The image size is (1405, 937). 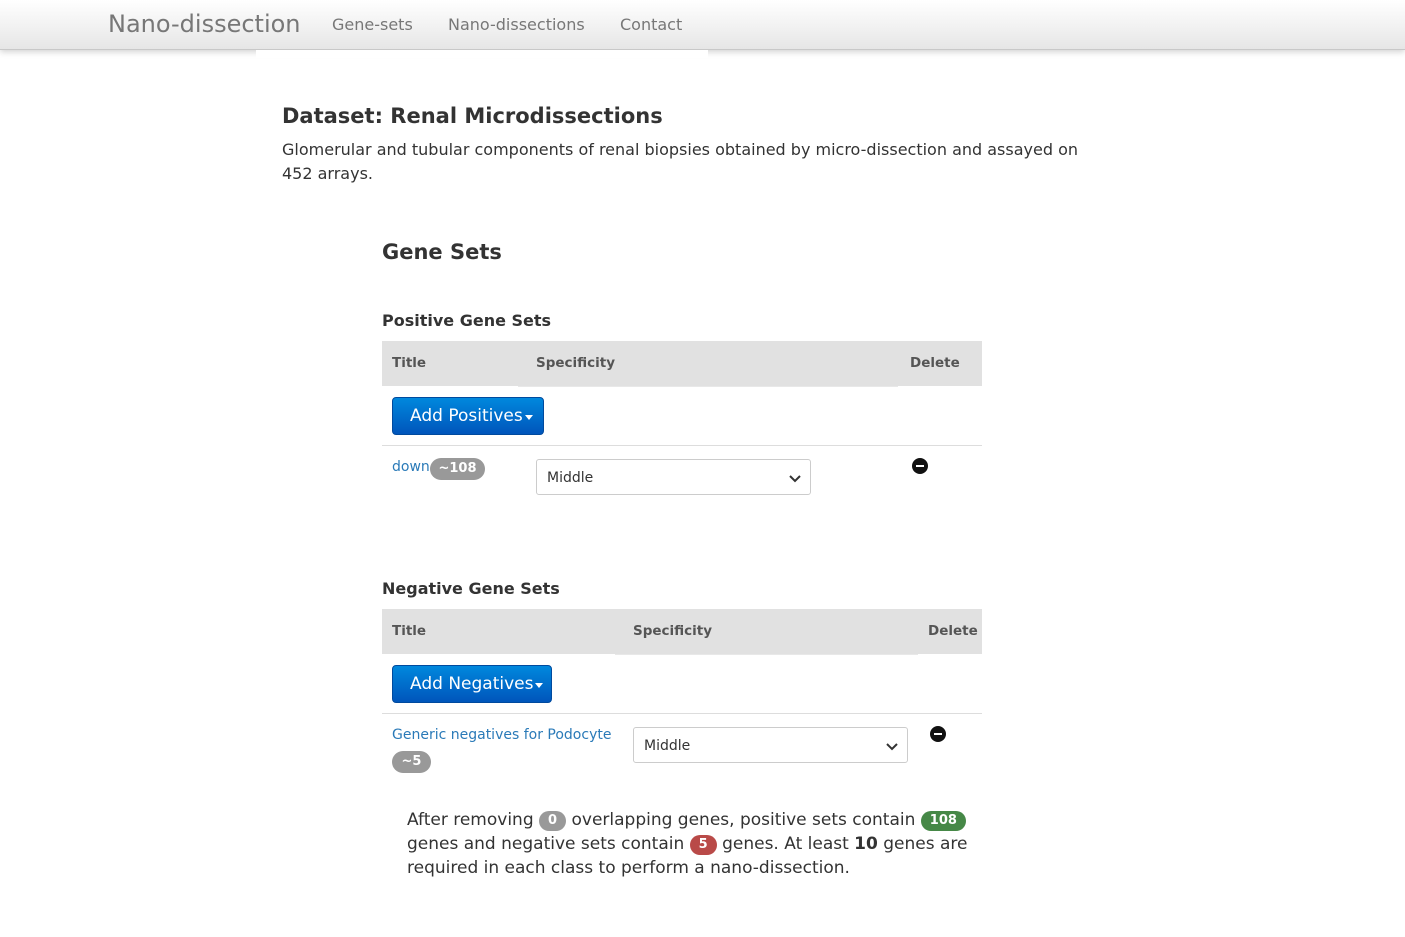 I want to click on add-positives-button: Add Positives, so click(x=468, y=416).